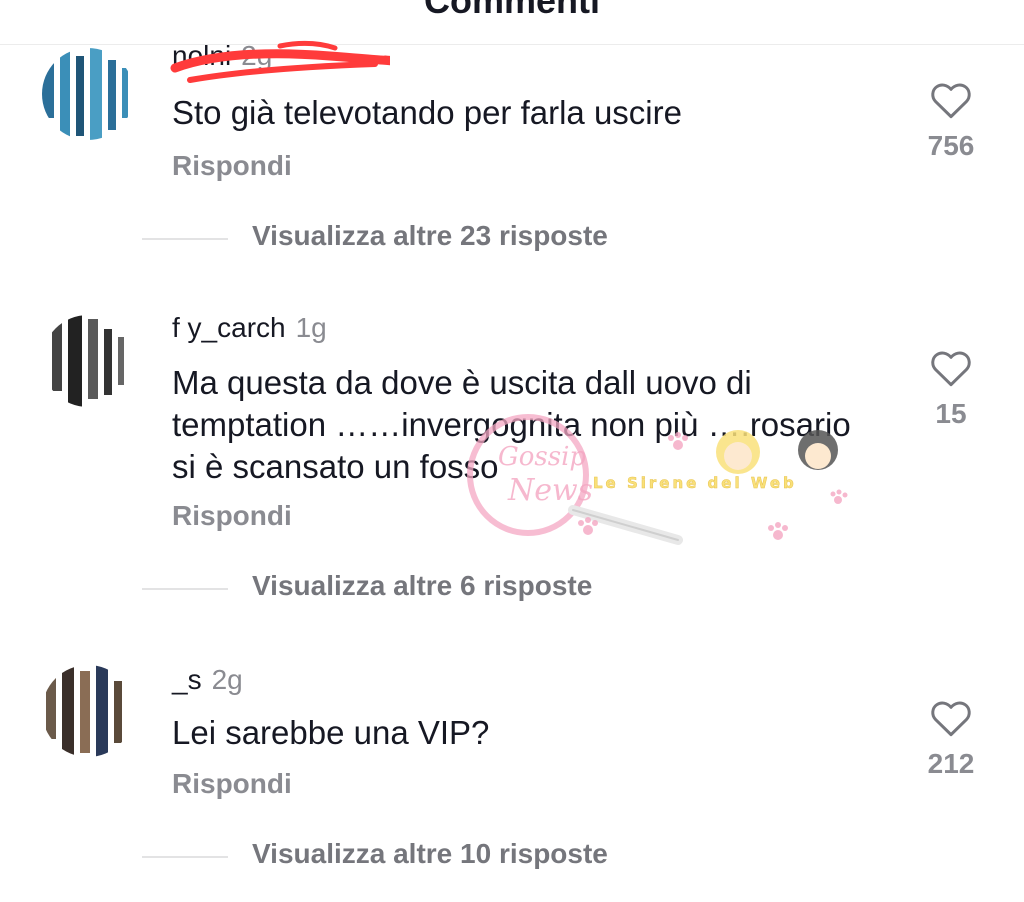 Image resolution: width=1024 pixels, height=902 pixels. I want to click on comment-time: 2g, so click(227, 679).